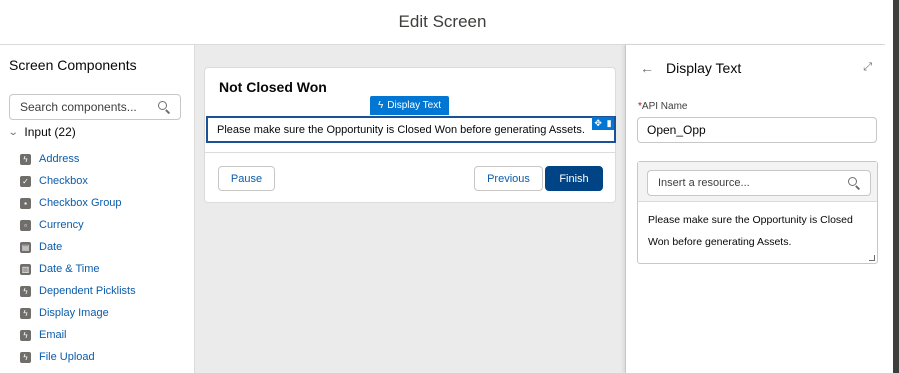 Image resolution: width=899 pixels, height=373 pixels. Describe the element at coordinates (25, 181) in the screenshot. I see `checkbox-icon: ✓` at that location.